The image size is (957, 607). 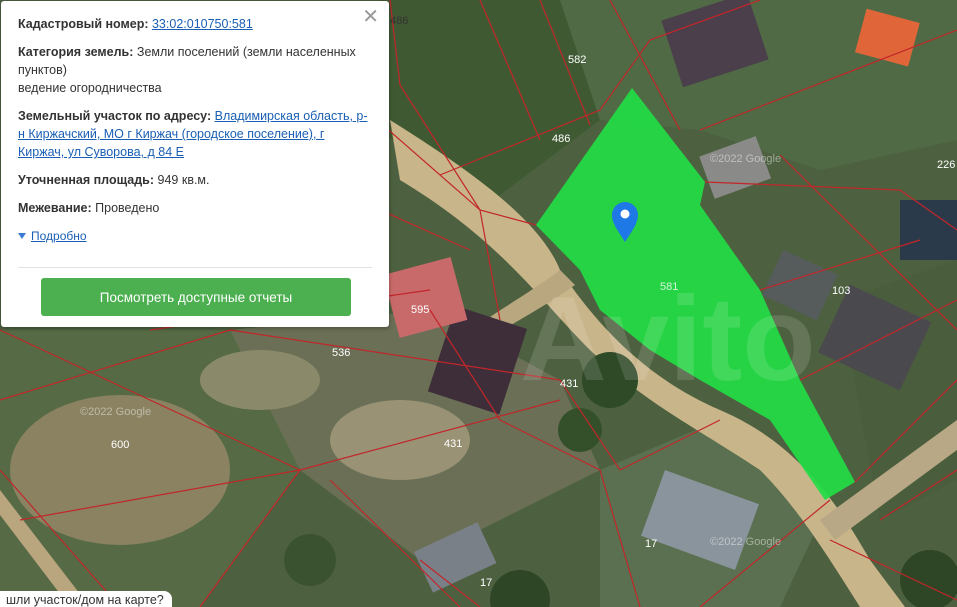 I want to click on survey-row: Межевание: Проведено, so click(x=195, y=208).